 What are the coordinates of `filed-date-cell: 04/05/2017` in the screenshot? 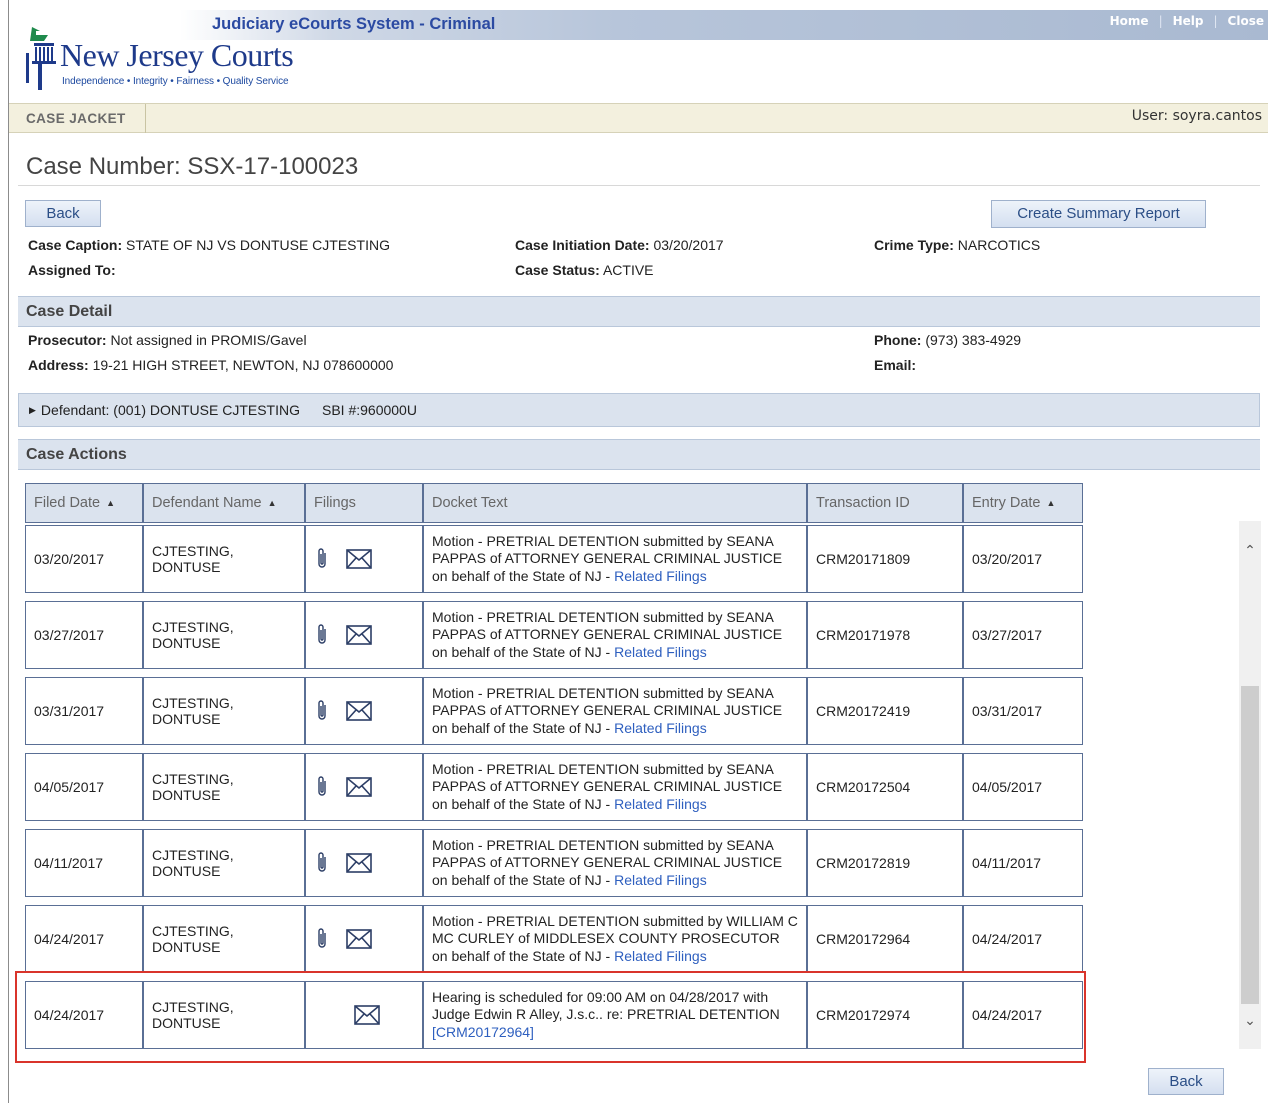 It's located at (84, 787).